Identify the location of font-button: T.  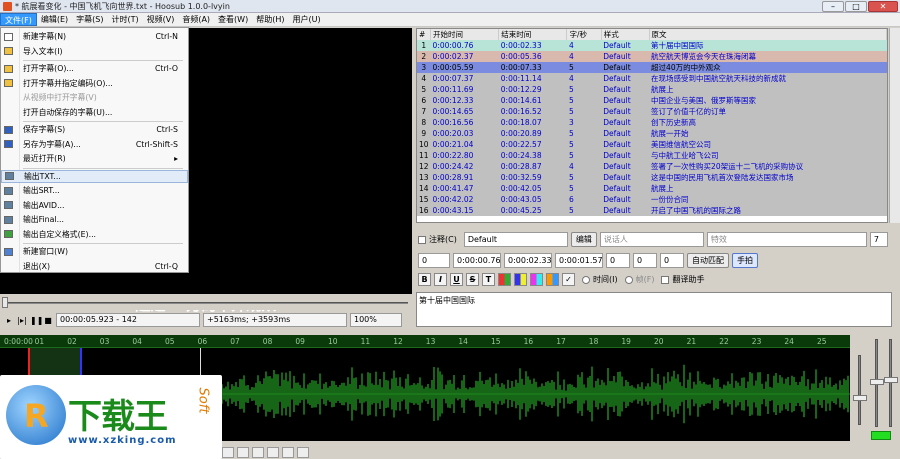
(488, 279).